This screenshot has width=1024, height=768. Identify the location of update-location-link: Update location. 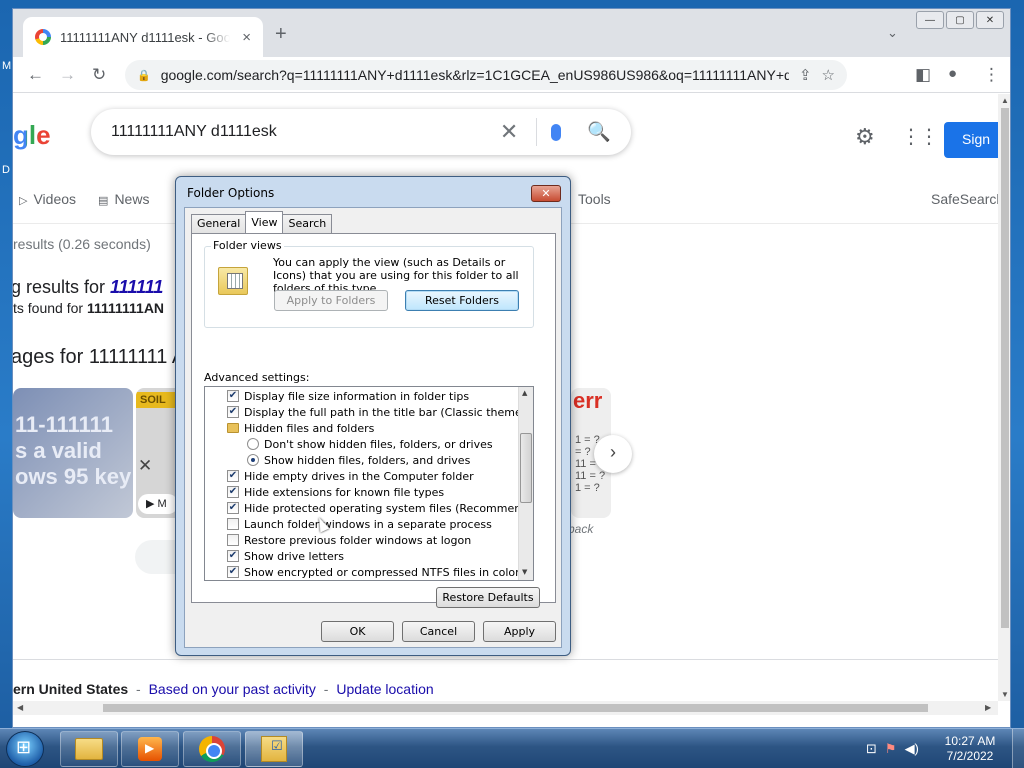
(384, 689).